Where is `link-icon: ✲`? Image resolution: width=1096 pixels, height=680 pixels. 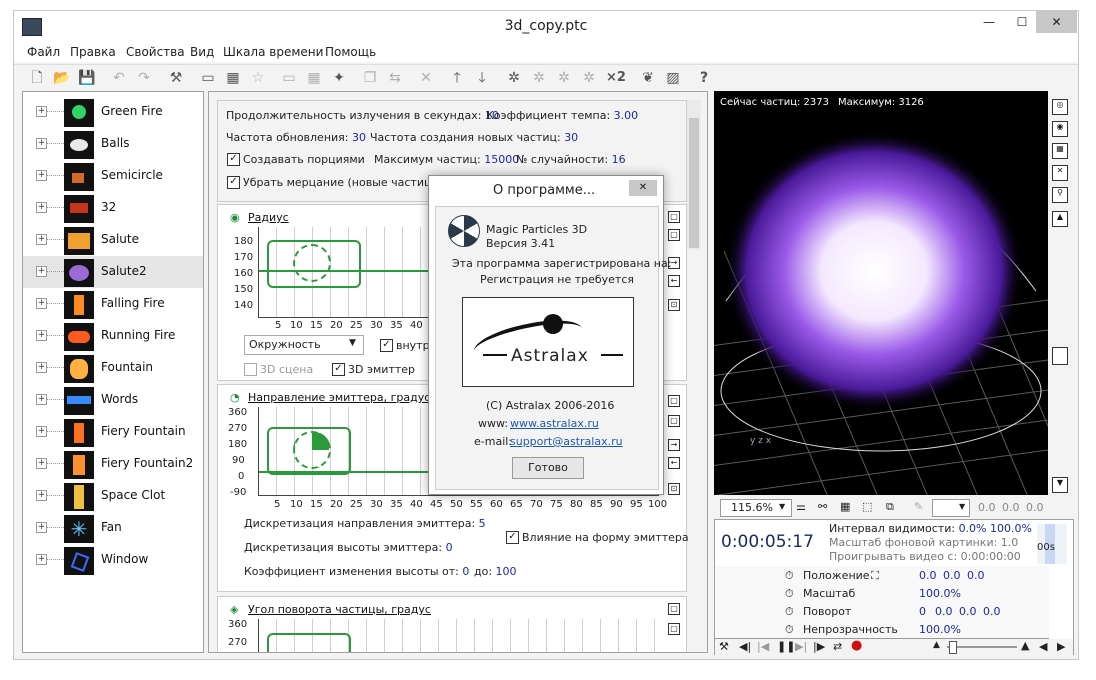
link-icon: ✲ is located at coordinates (539, 78).